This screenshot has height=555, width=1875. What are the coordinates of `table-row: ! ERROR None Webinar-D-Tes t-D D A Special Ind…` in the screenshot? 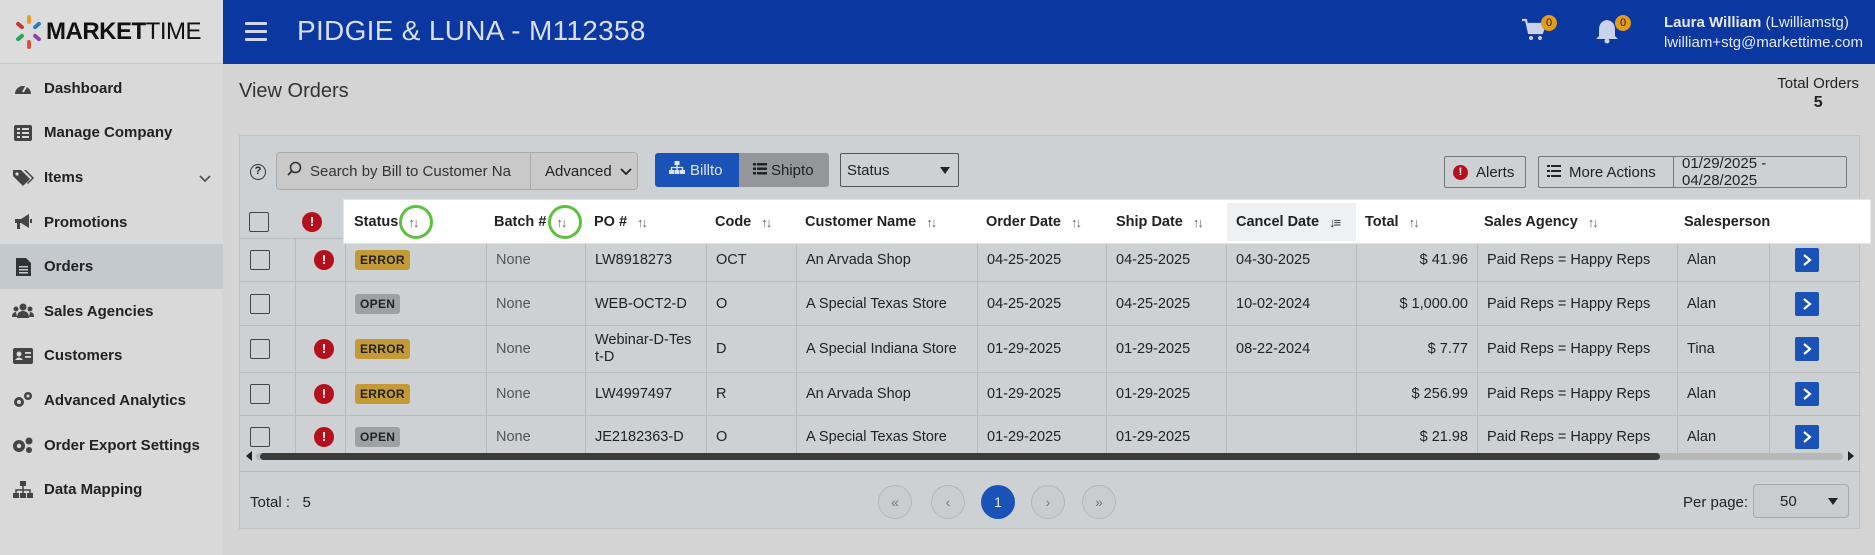 It's located at (1050, 348).